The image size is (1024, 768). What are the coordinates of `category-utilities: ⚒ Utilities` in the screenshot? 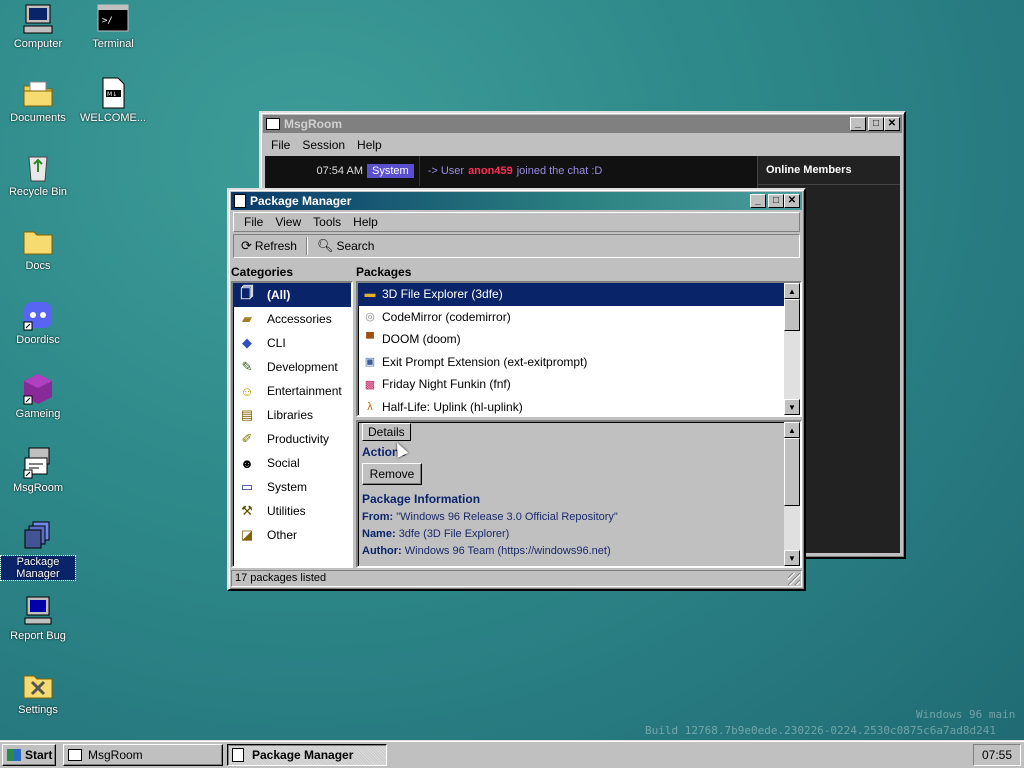 It's located at (292, 511).